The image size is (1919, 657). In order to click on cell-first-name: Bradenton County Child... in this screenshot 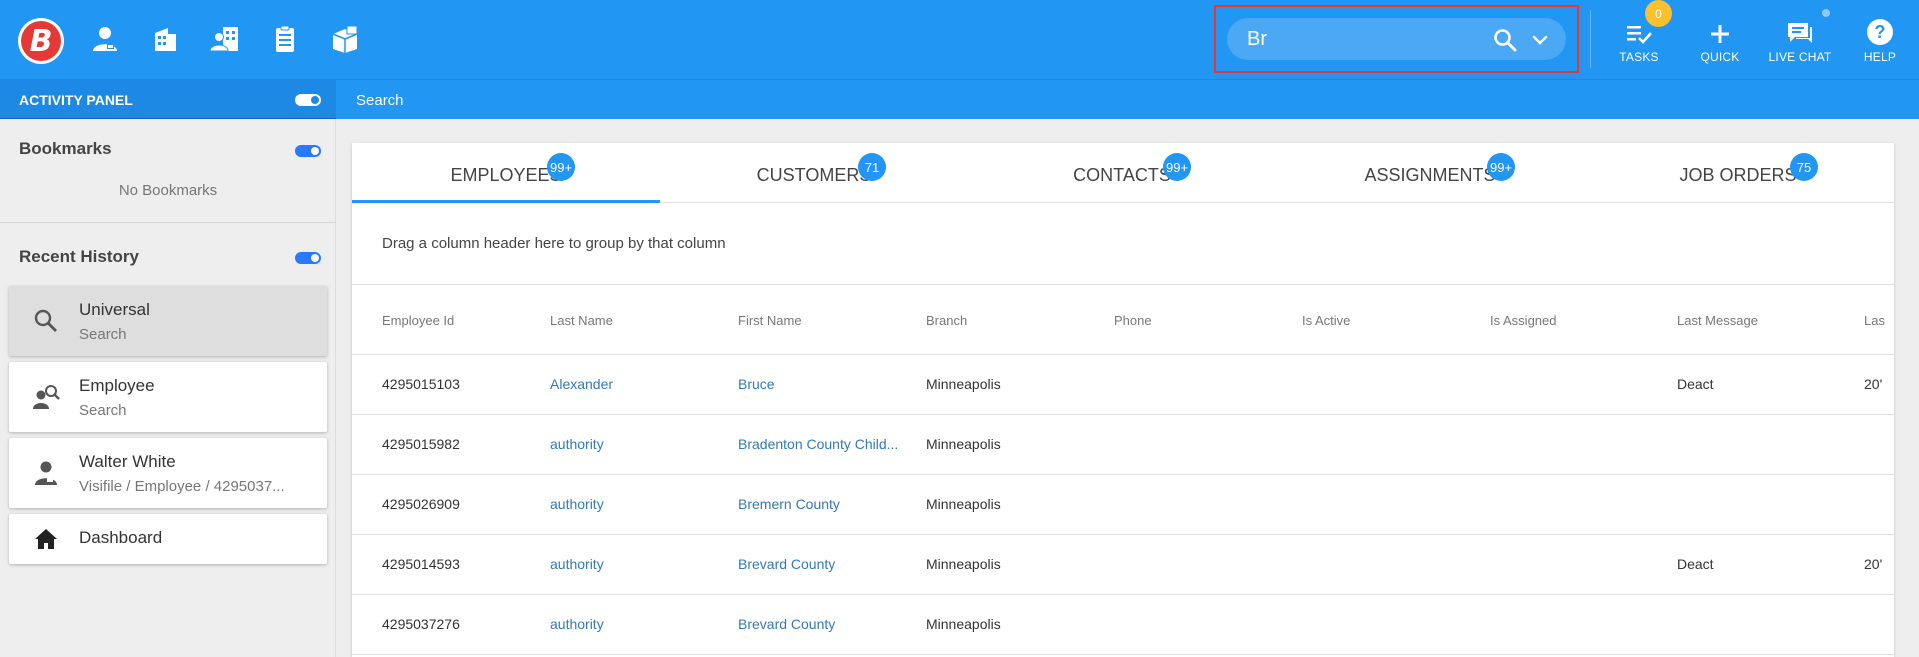, I will do `click(823, 444)`.